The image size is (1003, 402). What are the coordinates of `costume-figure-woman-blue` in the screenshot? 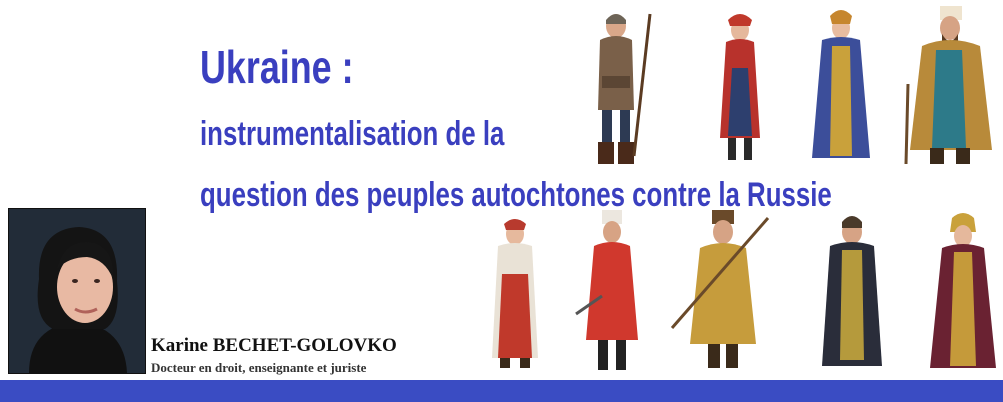 It's located at (841, 84).